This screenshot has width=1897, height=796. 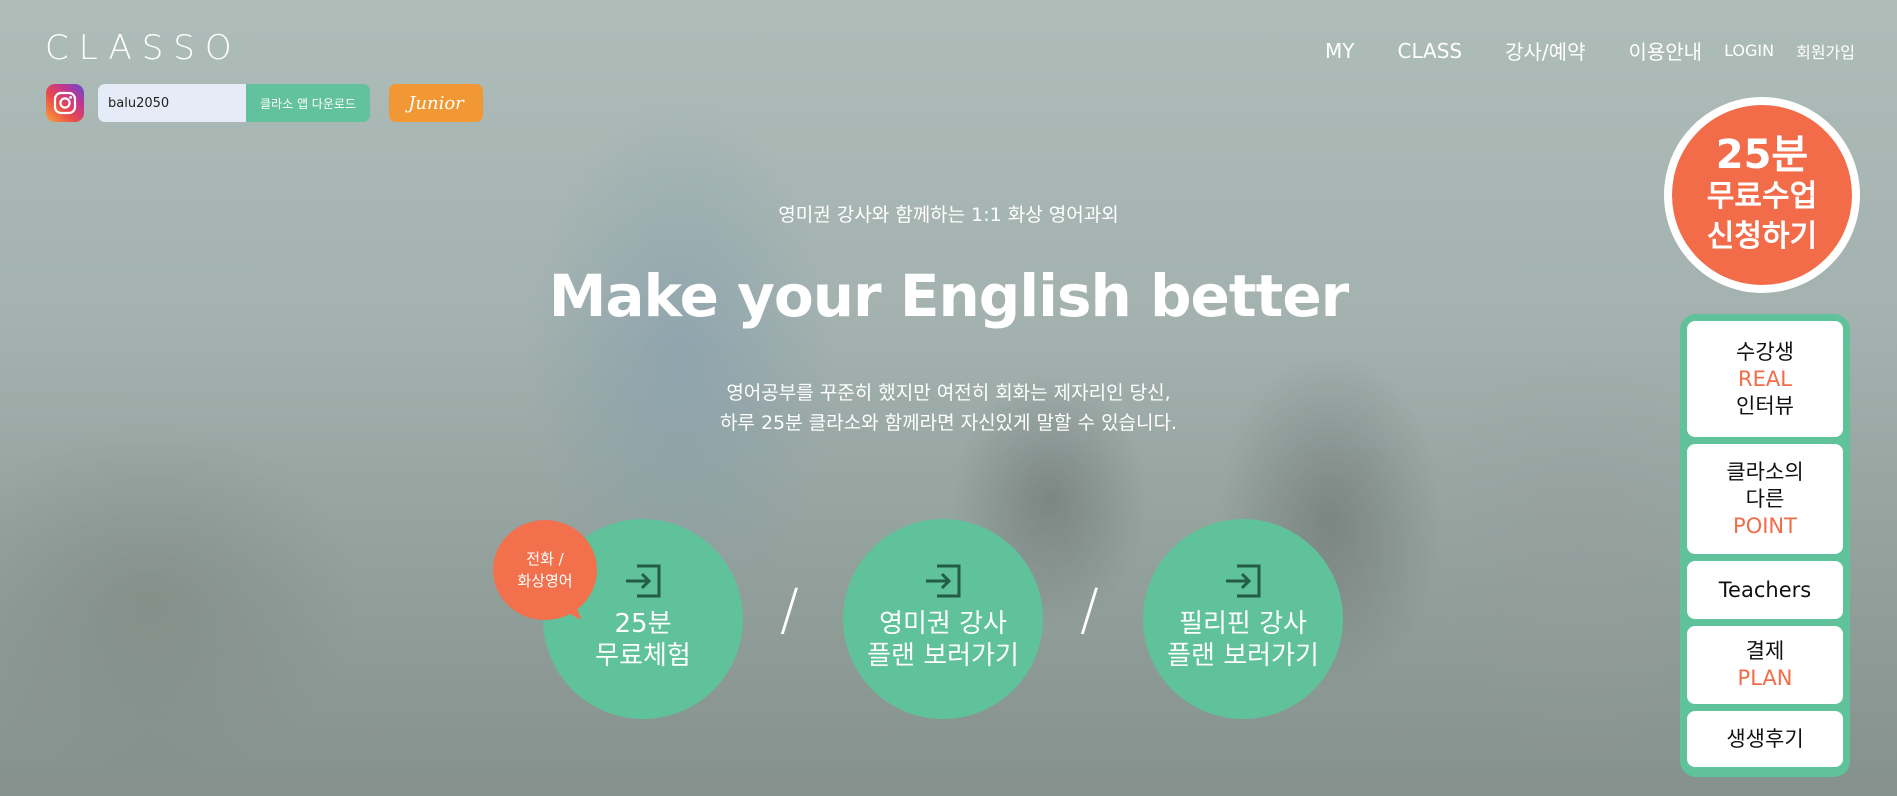 I want to click on free-class-apply-button: 25분 무료수업 신청하기, so click(x=1762, y=195).